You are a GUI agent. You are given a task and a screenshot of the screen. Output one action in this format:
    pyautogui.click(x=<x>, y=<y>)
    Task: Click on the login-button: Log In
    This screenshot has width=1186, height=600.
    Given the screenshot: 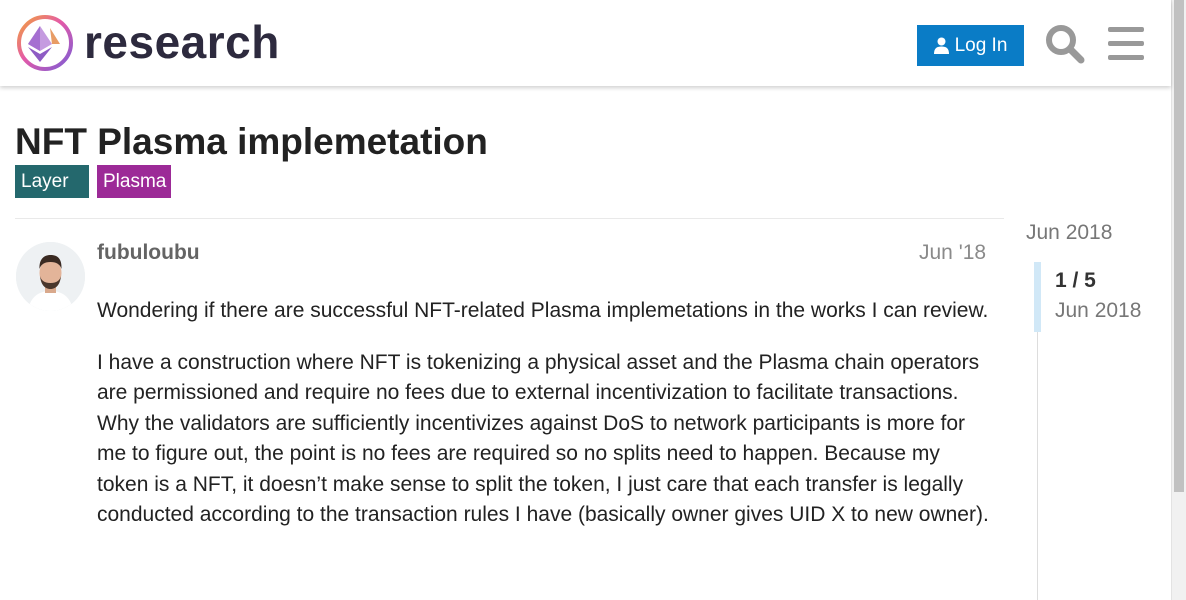 What is the action you would take?
    pyautogui.click(x=970, y=45)
    